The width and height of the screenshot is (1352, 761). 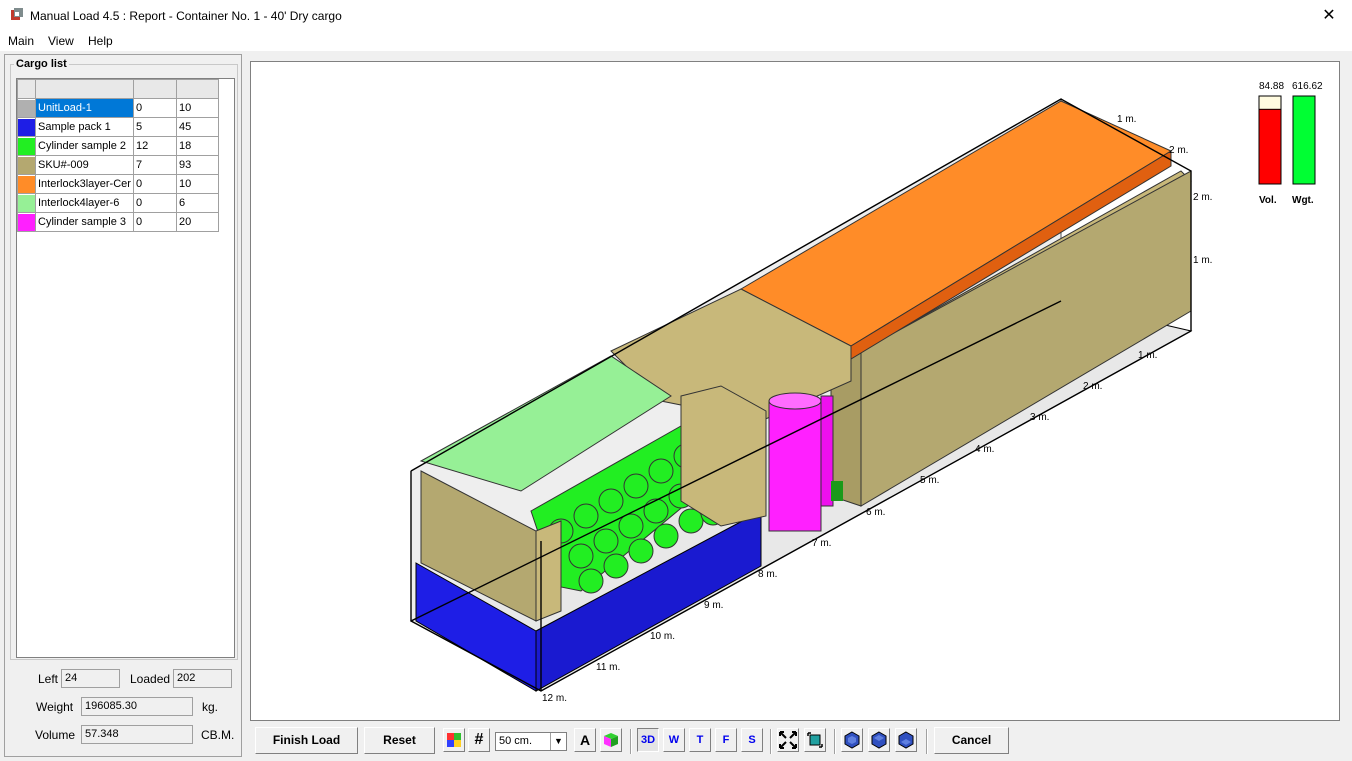 What do you see at coordinates (100, 41) in the screenshot?
I see `menu-help: Help` at bounding box center [100, 41].